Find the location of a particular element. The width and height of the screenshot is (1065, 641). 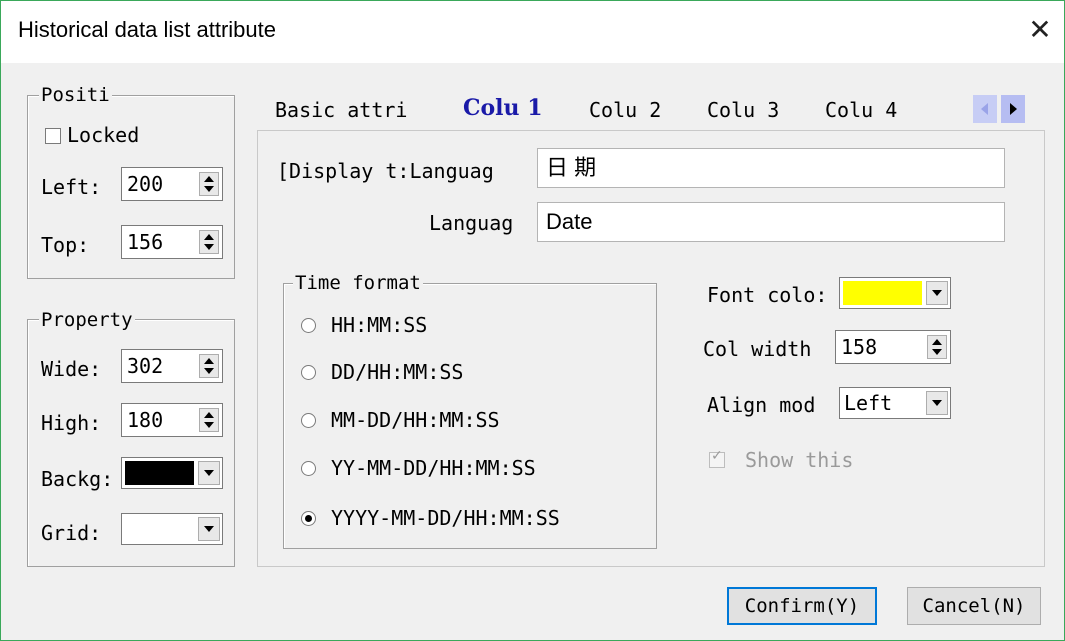

left-label: Left: is located at coordinates (71, 187).